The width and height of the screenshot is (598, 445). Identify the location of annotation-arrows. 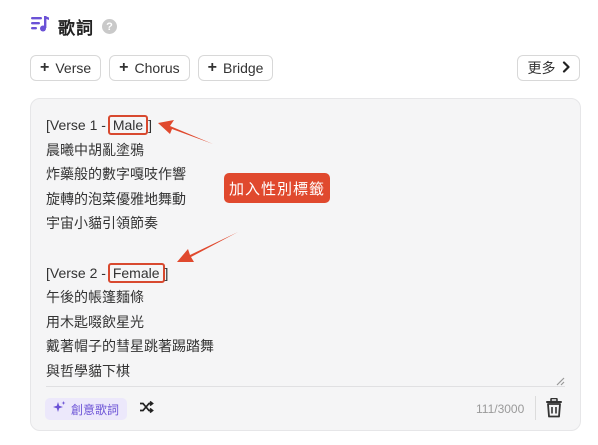
(198, 191).